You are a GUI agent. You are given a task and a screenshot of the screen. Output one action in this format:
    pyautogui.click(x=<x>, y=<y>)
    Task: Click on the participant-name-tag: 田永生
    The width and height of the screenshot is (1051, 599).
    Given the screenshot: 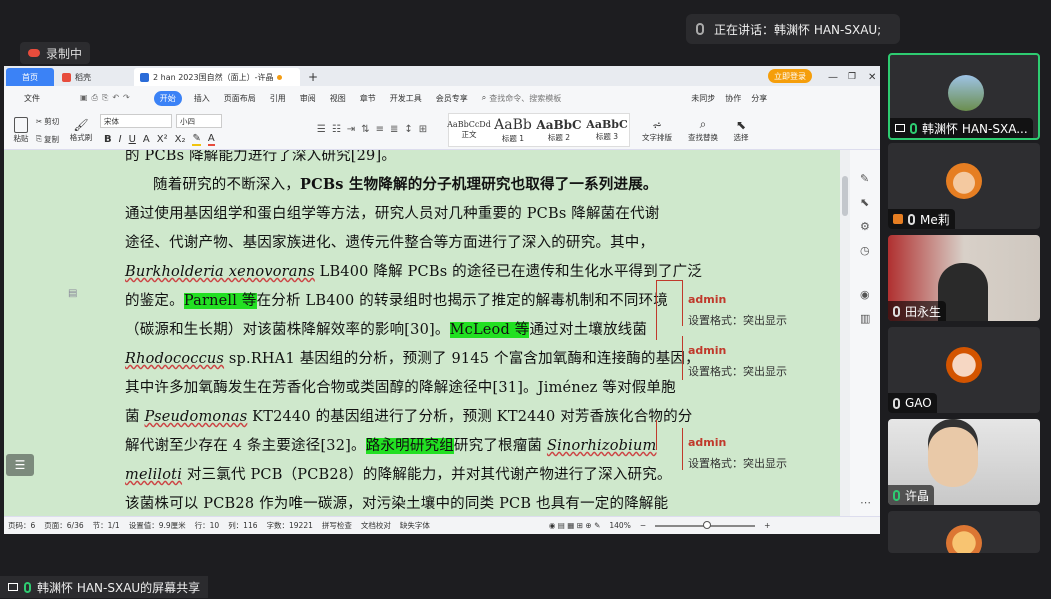 What is the action you would take?
    pyautogui.click(x=917, y=311)
    